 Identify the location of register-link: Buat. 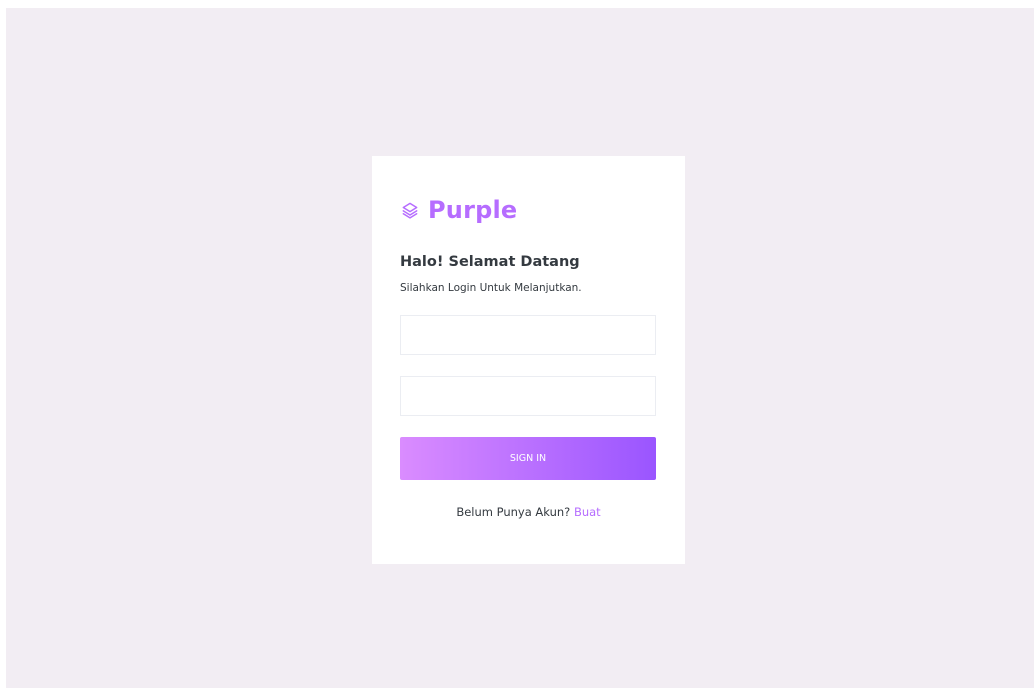
(587, 512).